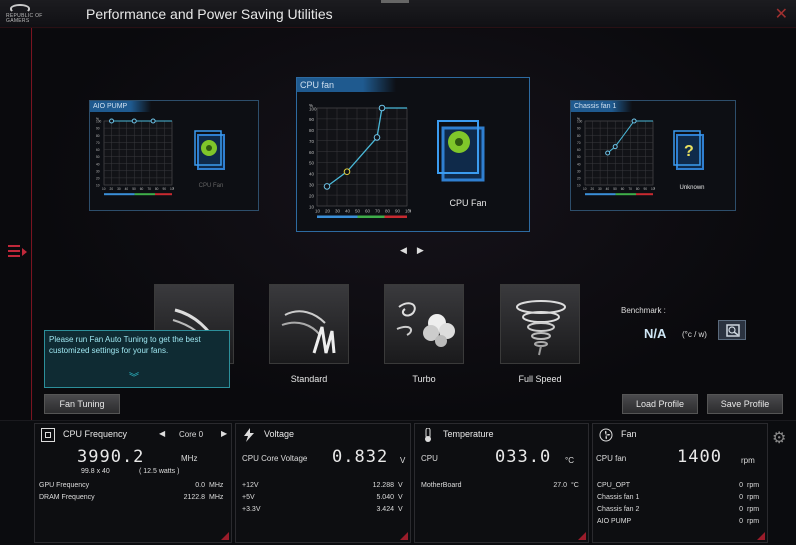 Image resolution: width=796 pixels, height=545 pixels. What do you see at coordinates (388, 211) in the screenshot?
I see `x-tick-label: 80` at bounding box center [388, 211].